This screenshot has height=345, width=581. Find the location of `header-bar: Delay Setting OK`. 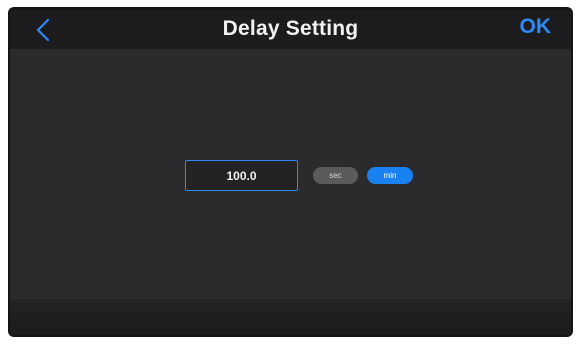

header-bar: Delay Setting OK is located at coordinates (290, 29).